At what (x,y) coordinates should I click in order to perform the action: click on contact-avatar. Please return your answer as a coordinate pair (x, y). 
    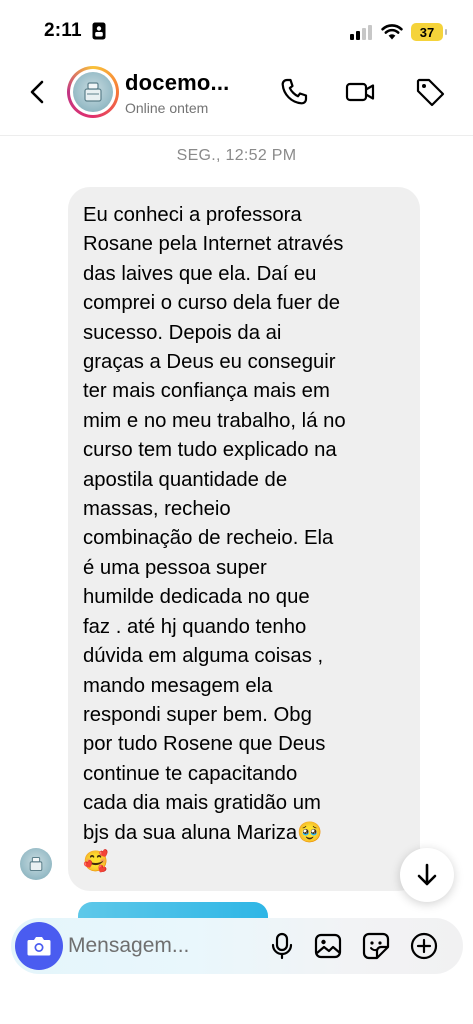
    Looking at the image, I should click on (93, 92).